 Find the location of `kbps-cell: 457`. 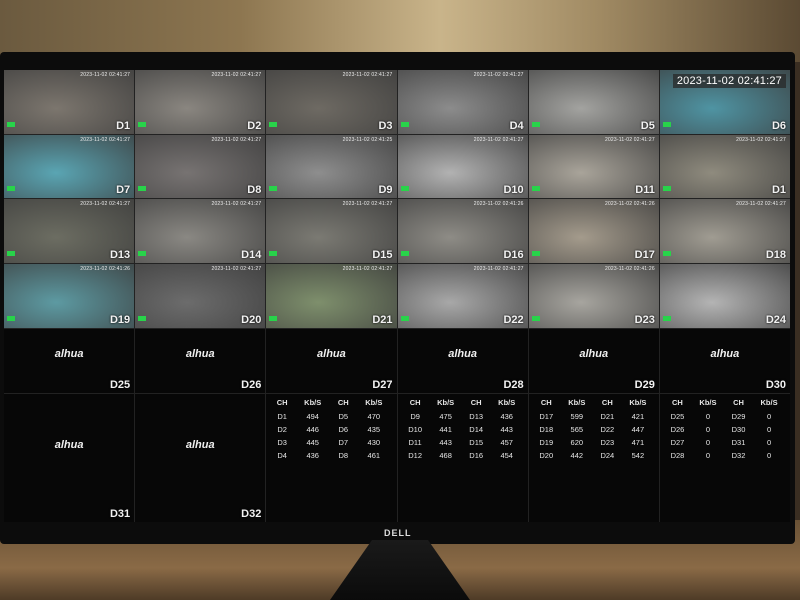

kbps-cell: 457 is located at coordinates (506, 442).